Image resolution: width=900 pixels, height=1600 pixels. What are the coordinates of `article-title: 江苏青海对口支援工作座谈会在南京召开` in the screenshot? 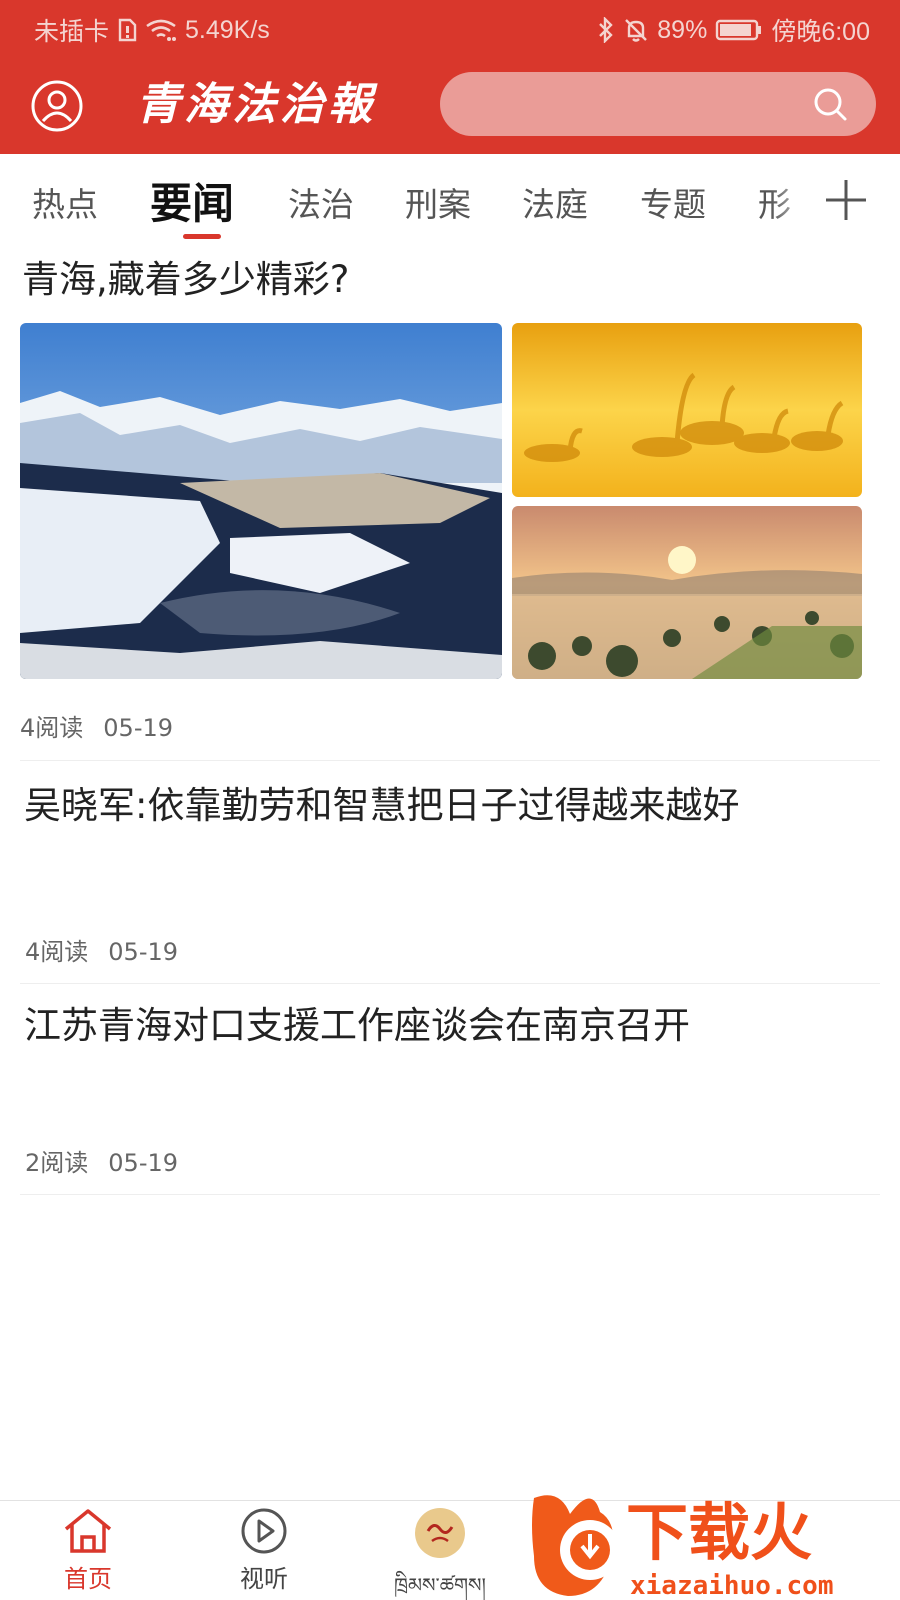 It's located at (439, 1026).